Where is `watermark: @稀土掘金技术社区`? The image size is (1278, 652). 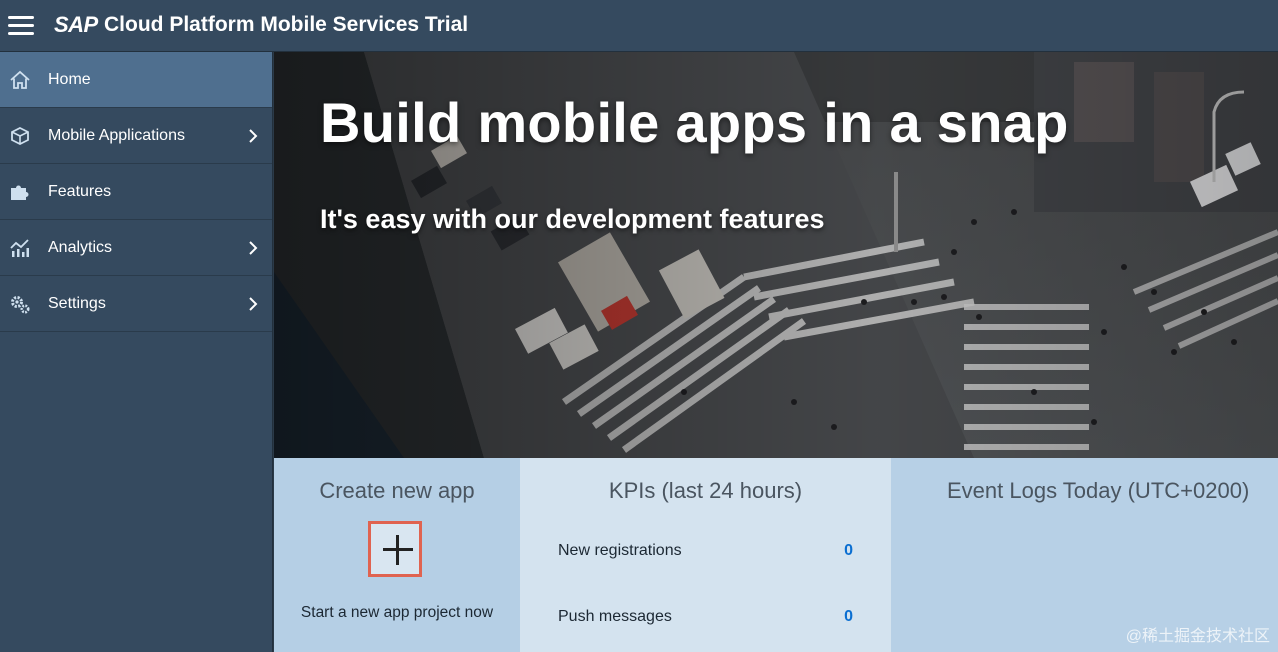
watermark: @稀土掘金技术社区 is located at coordinates (1197, 636).